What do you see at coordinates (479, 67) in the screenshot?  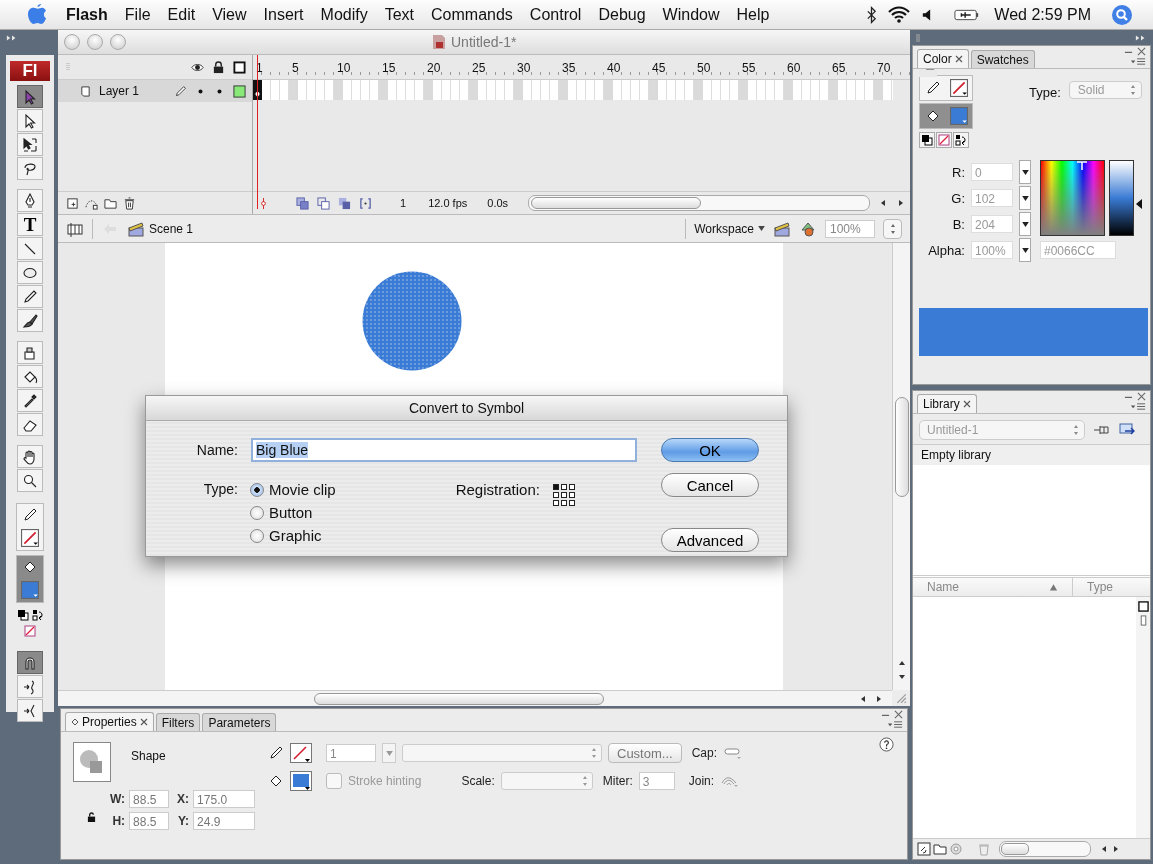 I see `frame-number: 25` at bounding box center [479, 67].